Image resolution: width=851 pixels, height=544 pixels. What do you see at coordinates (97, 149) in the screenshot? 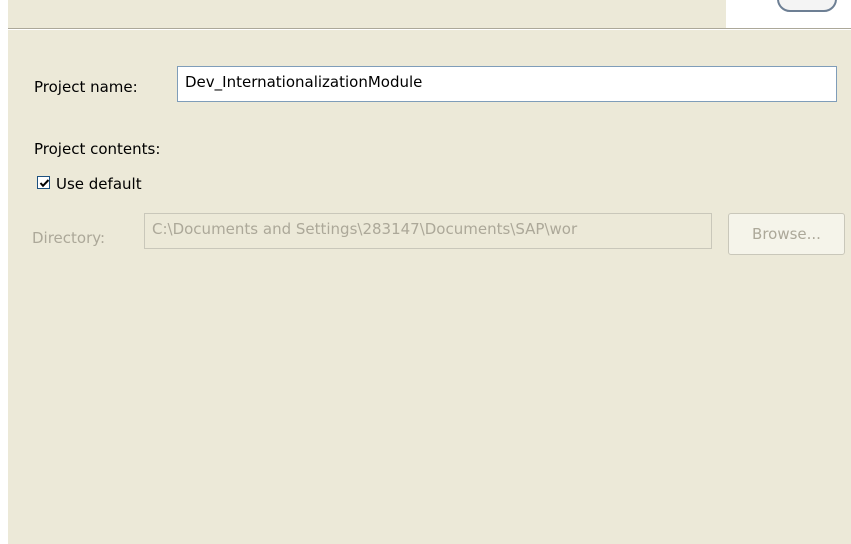
I see `project-contents-label: Project contents:` at bounding box center [97, 149].